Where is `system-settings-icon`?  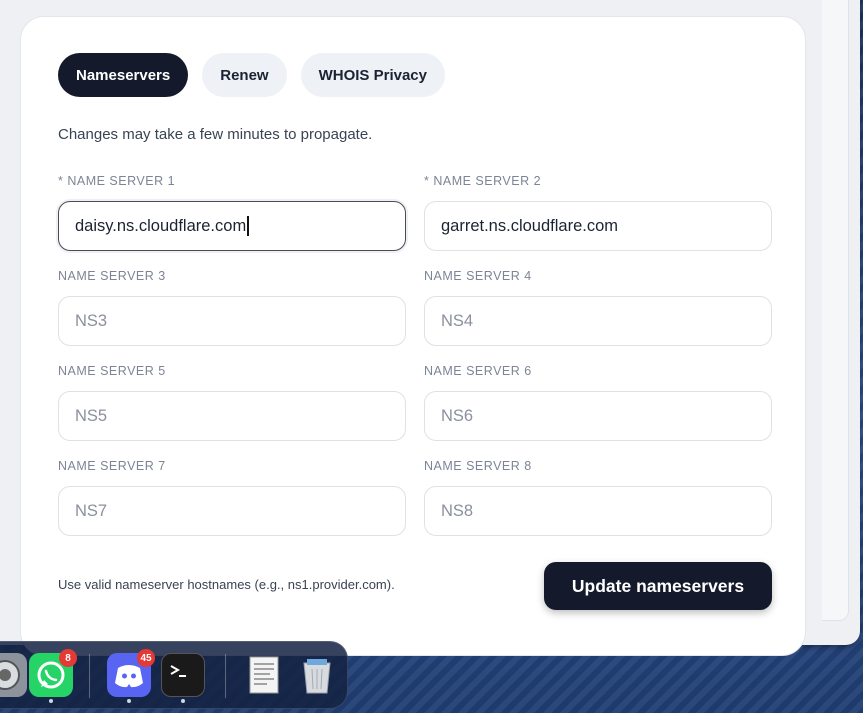 system-settings-icon is located at coordinates (13, 675).